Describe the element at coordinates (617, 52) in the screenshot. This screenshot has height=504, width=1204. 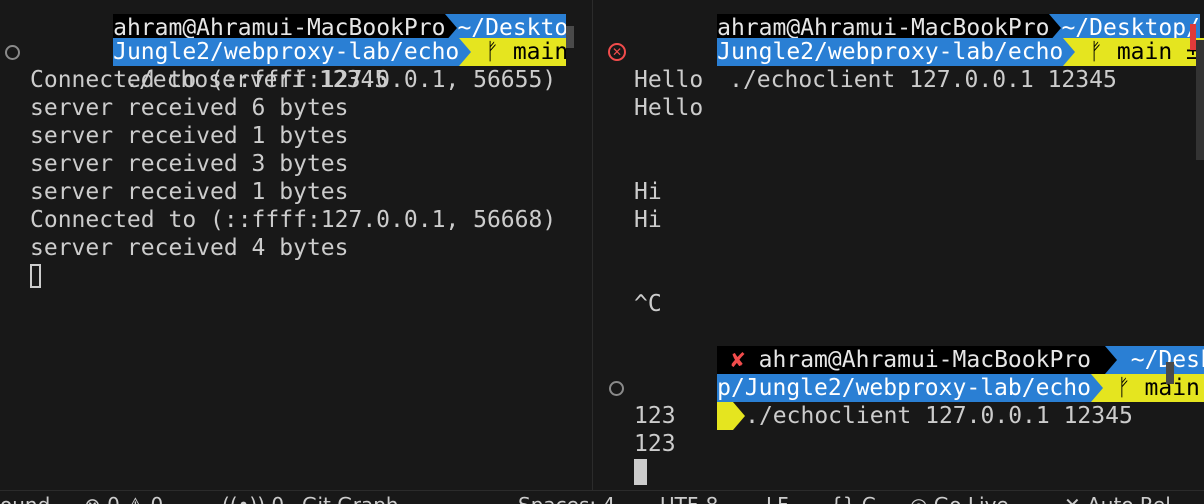
I see `command-error-icon: ✕` at that location.